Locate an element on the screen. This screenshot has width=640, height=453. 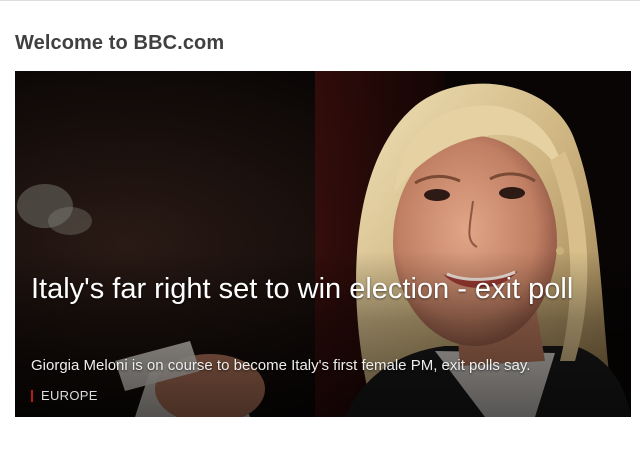
top-divider is located at coordinates (320, 0).